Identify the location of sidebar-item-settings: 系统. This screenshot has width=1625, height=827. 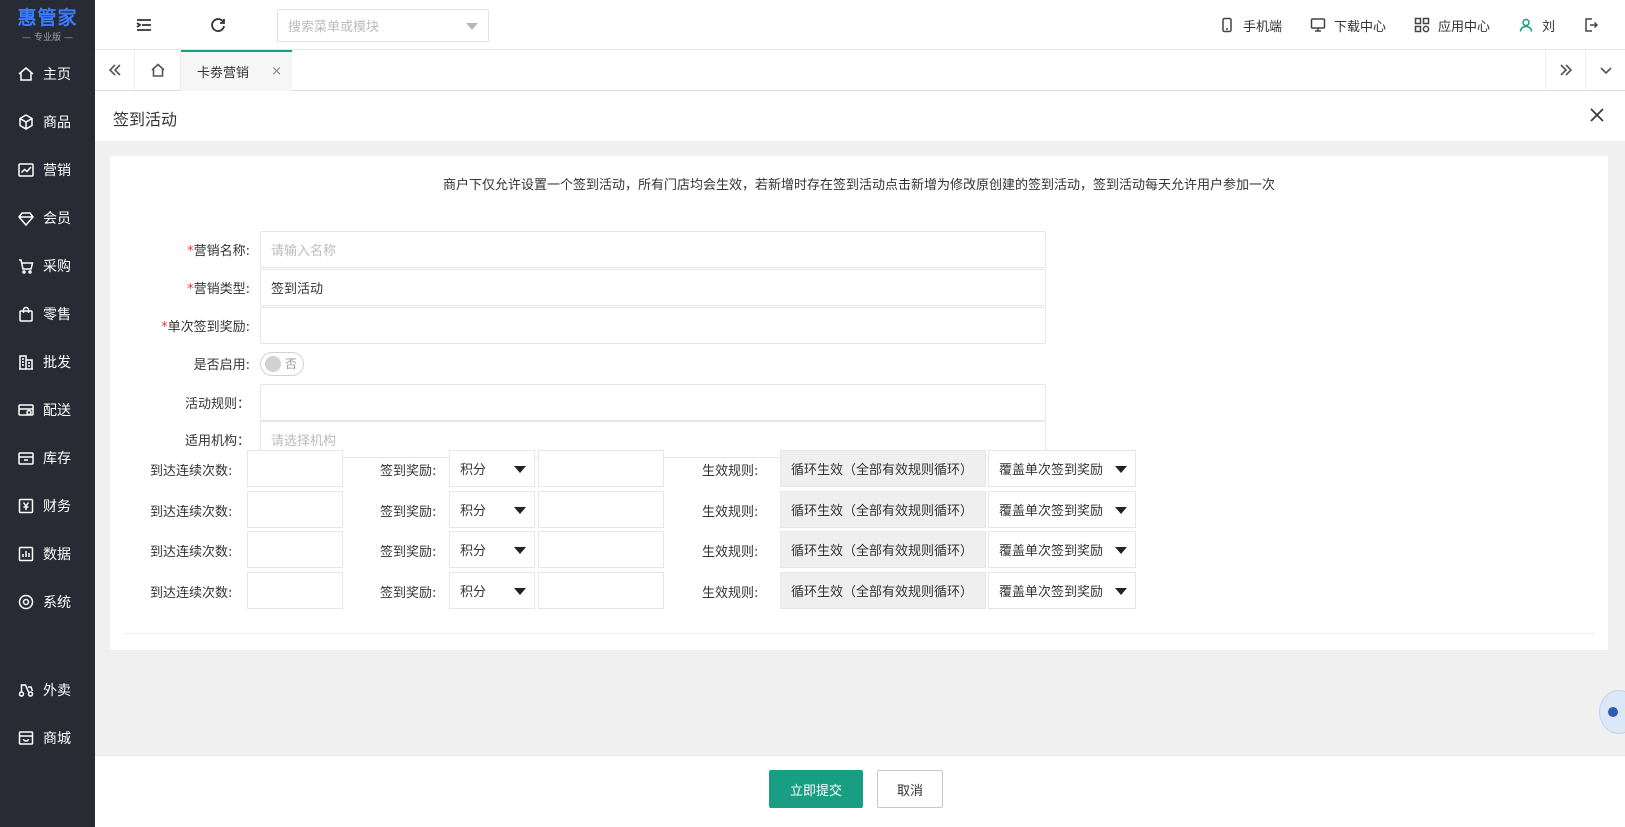
(47, 602).